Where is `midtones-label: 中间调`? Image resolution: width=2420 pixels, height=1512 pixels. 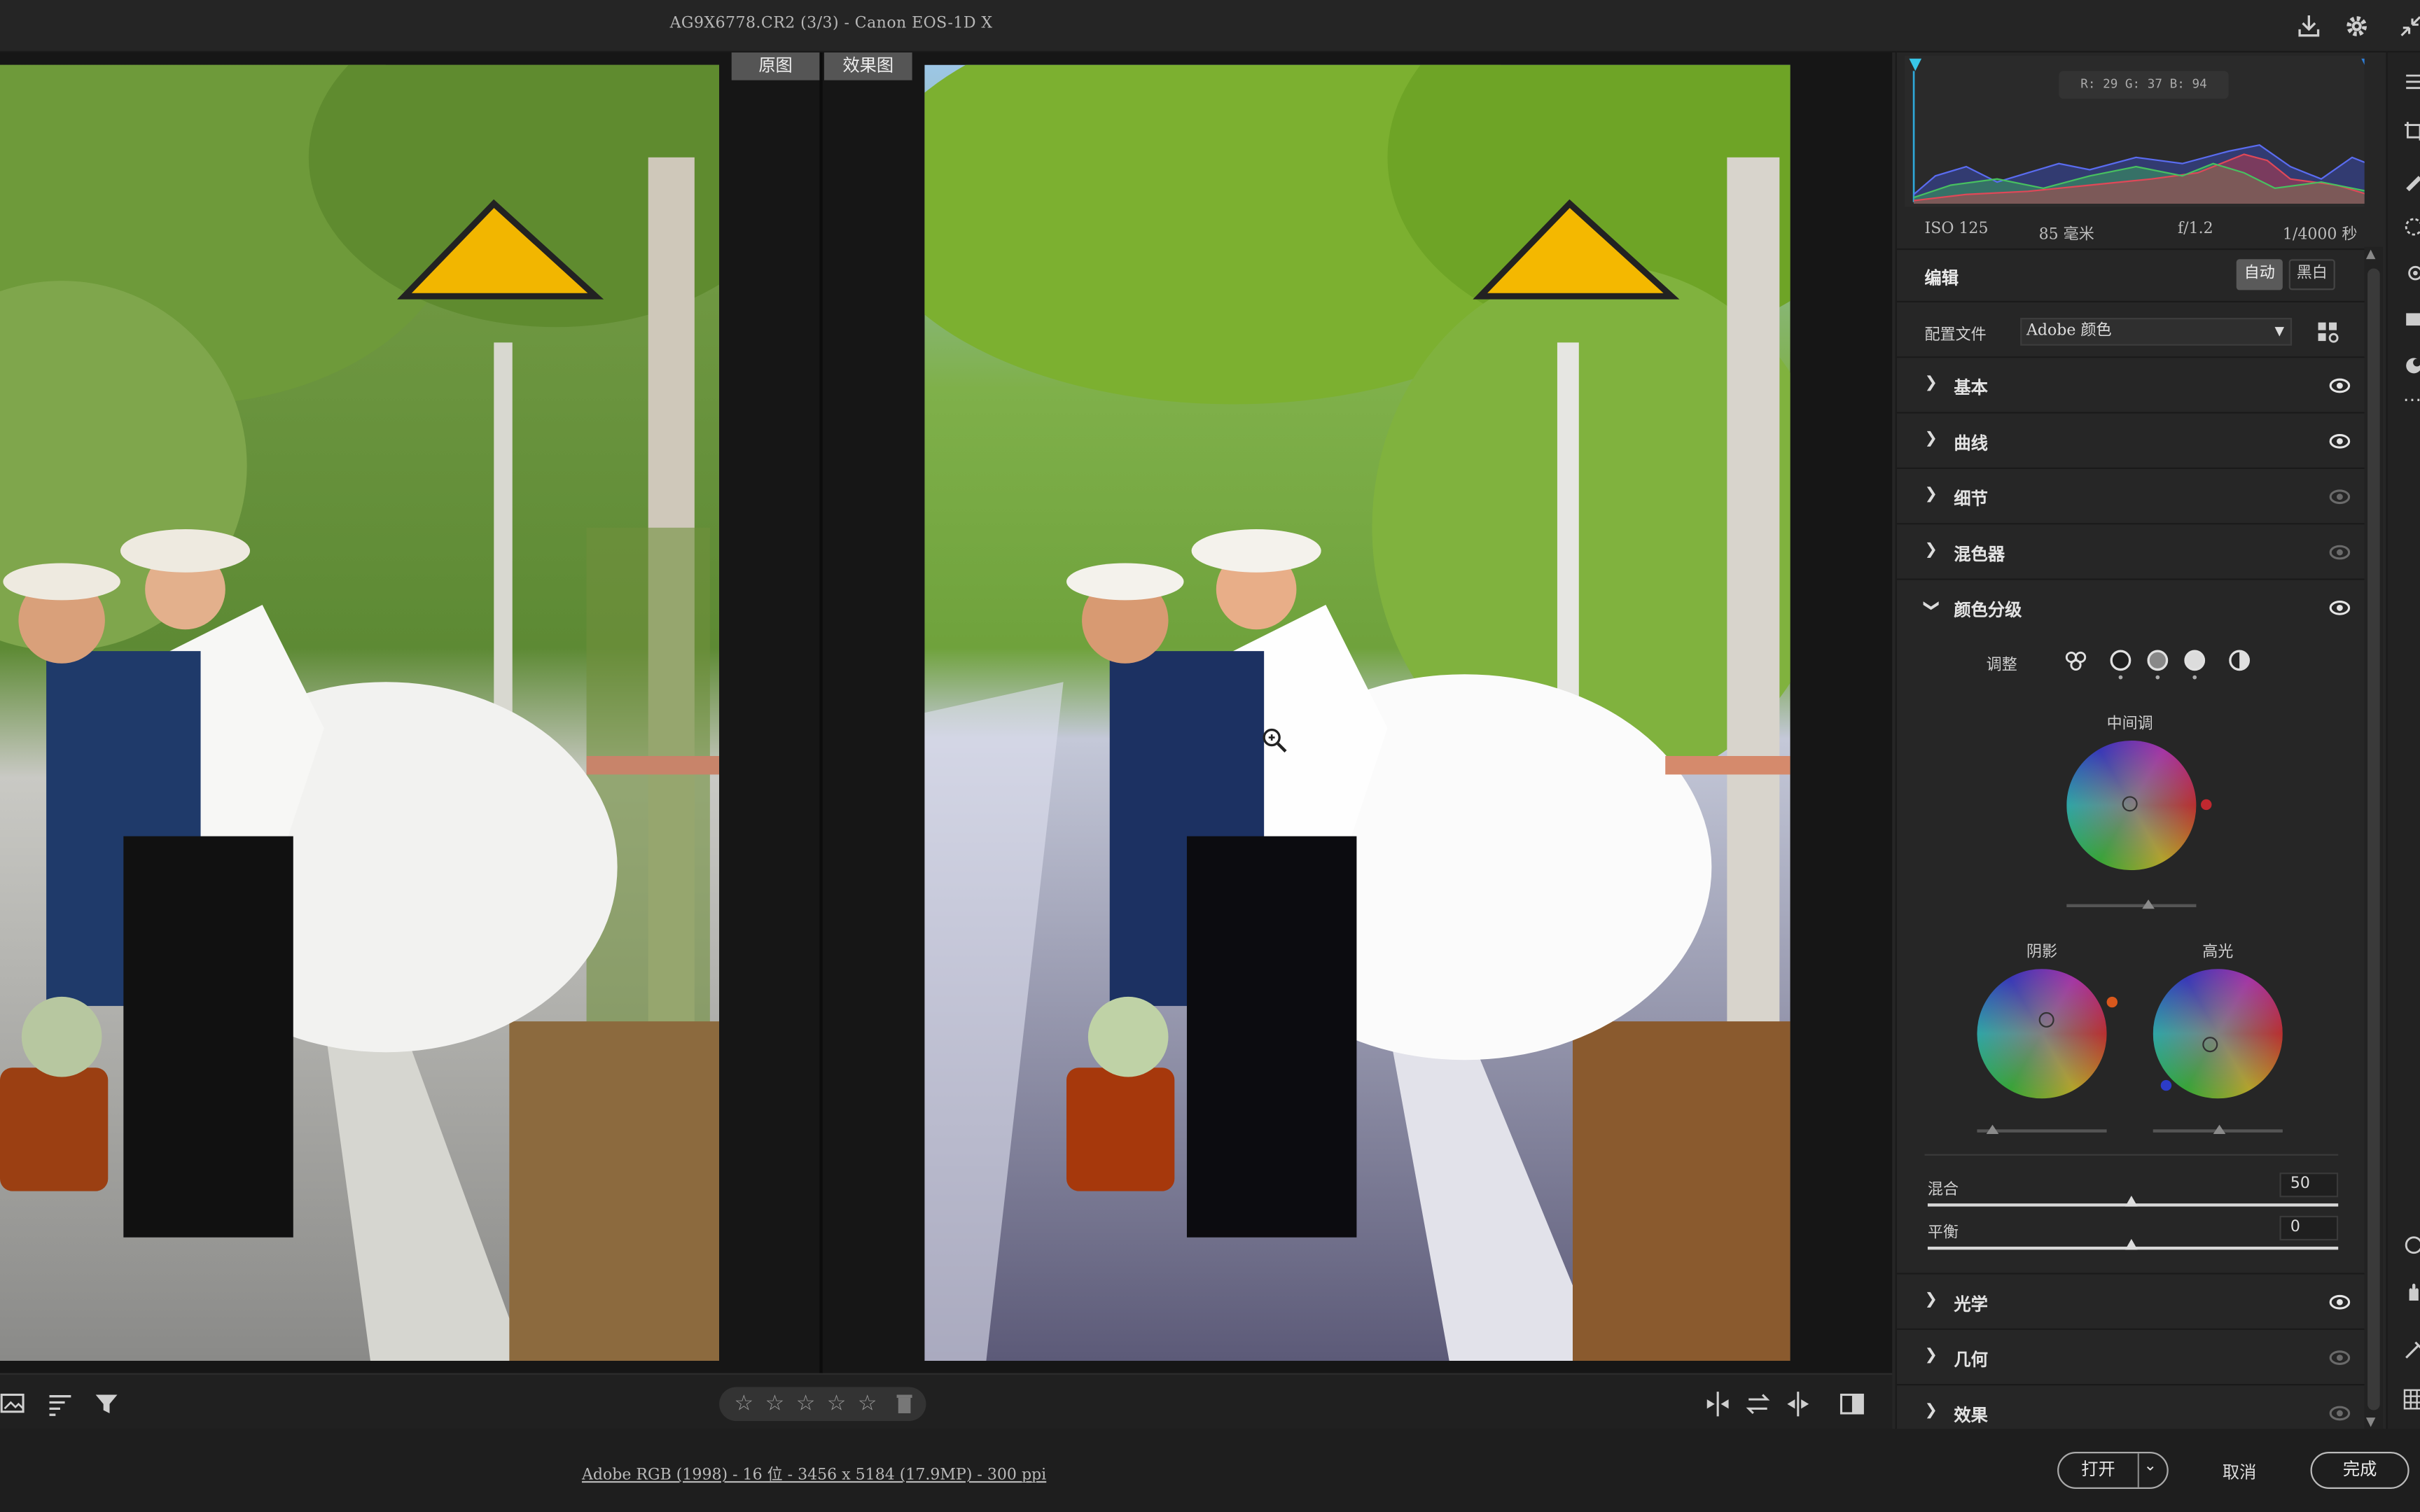
midtones-label: 中间调 is located at coordinates (2129, 724).